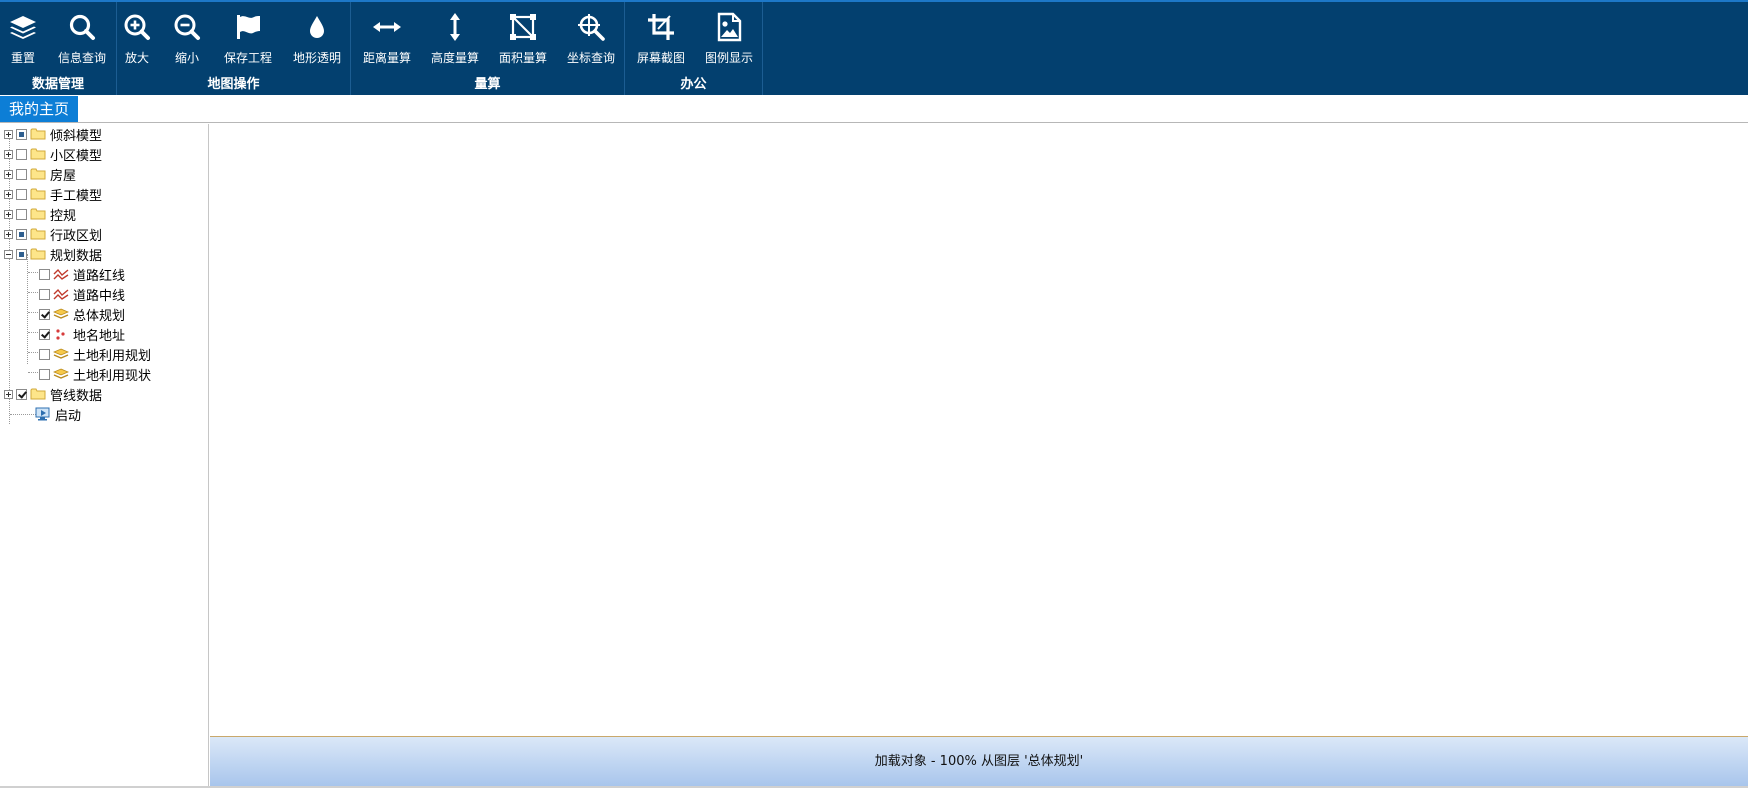  What do you see at coordinates (23, 27) in the screenshot?
I see `layers-icon` at bounding box center [23, 27].